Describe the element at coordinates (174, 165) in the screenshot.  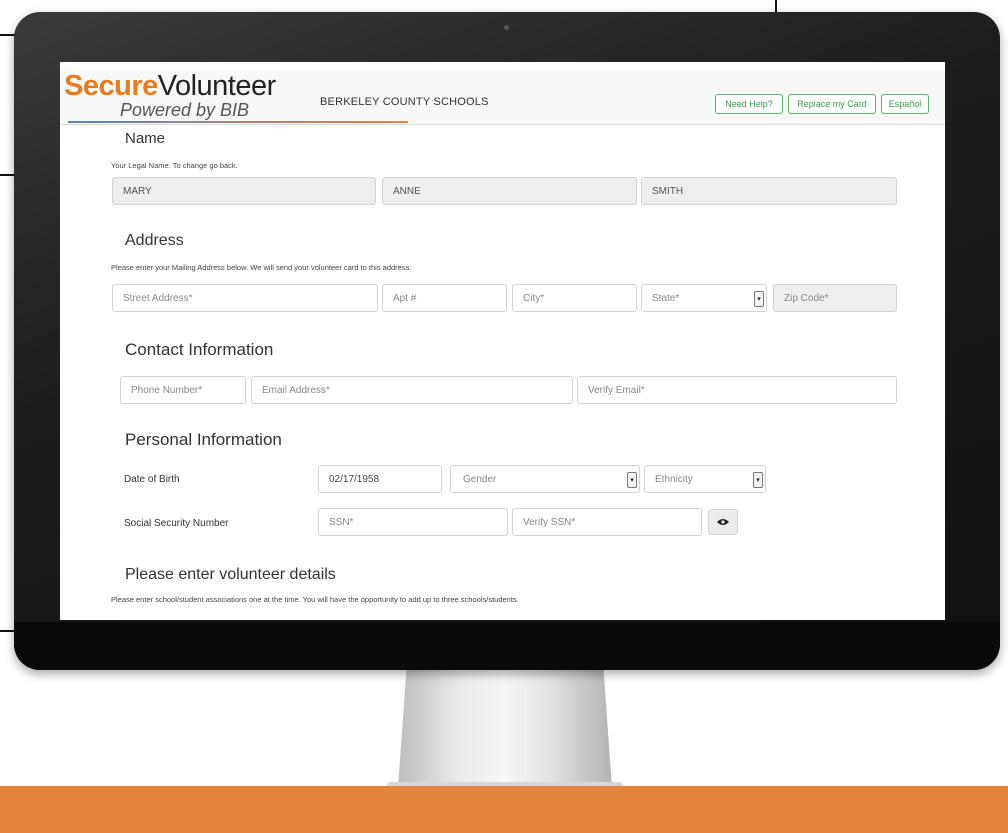
I see `name-section-hint: Your Legal Name. To change go back.` at that location.